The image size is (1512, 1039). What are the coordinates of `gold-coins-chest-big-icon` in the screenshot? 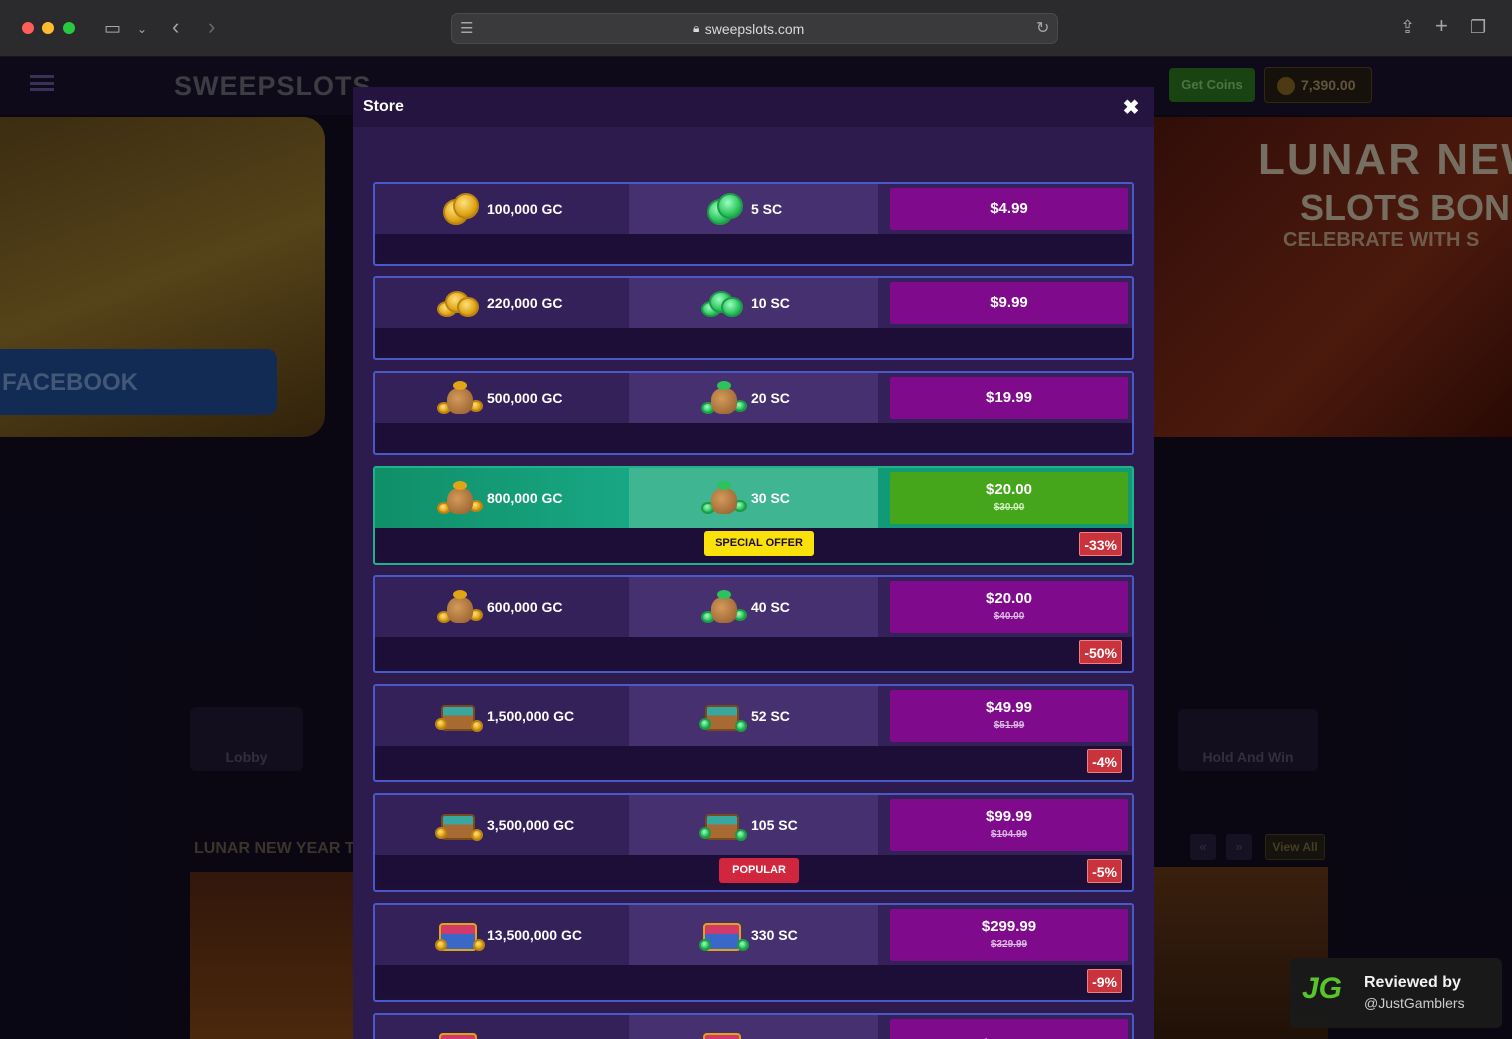 It's located at (459, 1032).